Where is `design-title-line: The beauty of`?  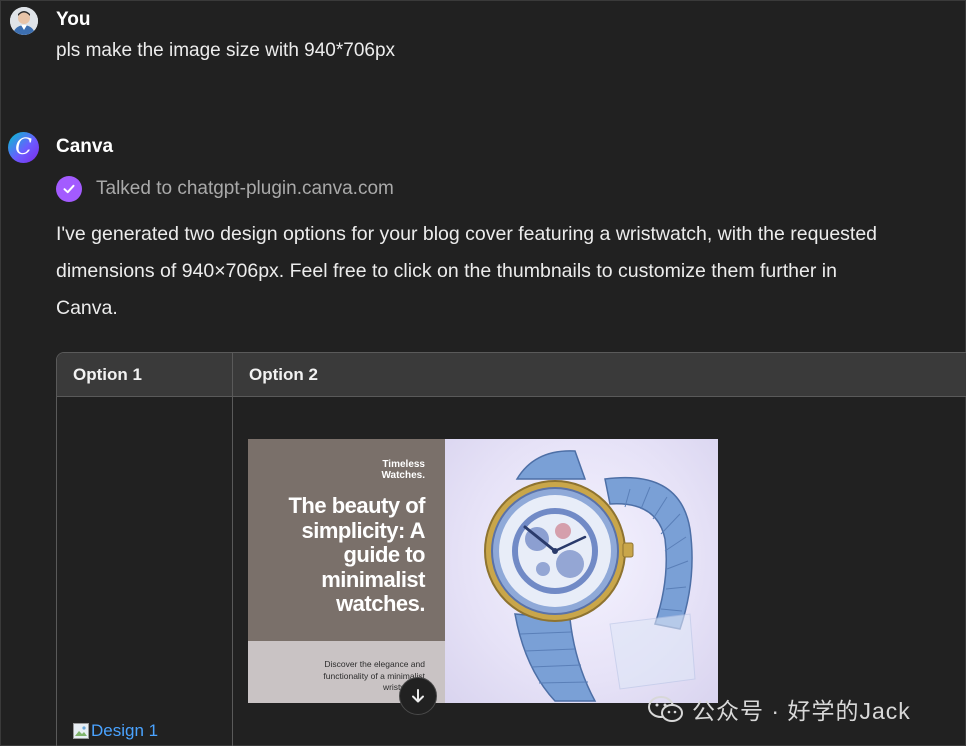 design-title-line: The beauty of is located at coordinates (356, 505).